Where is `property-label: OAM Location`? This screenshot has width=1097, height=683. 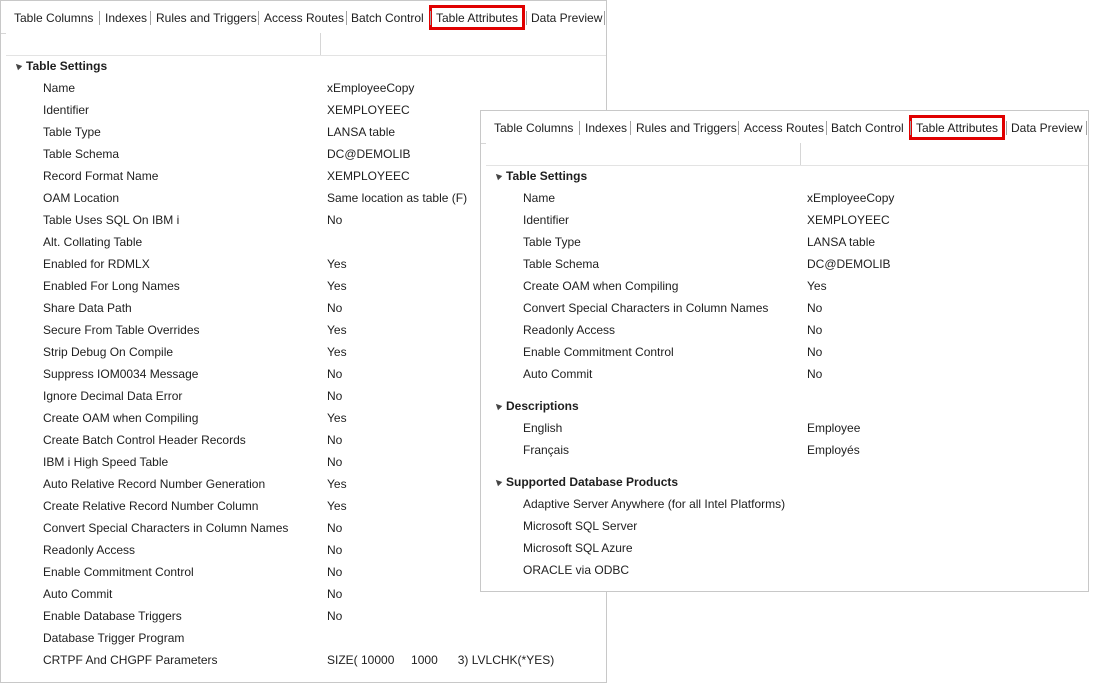 property-label: OAM Location is located at coordinates (81, 198).